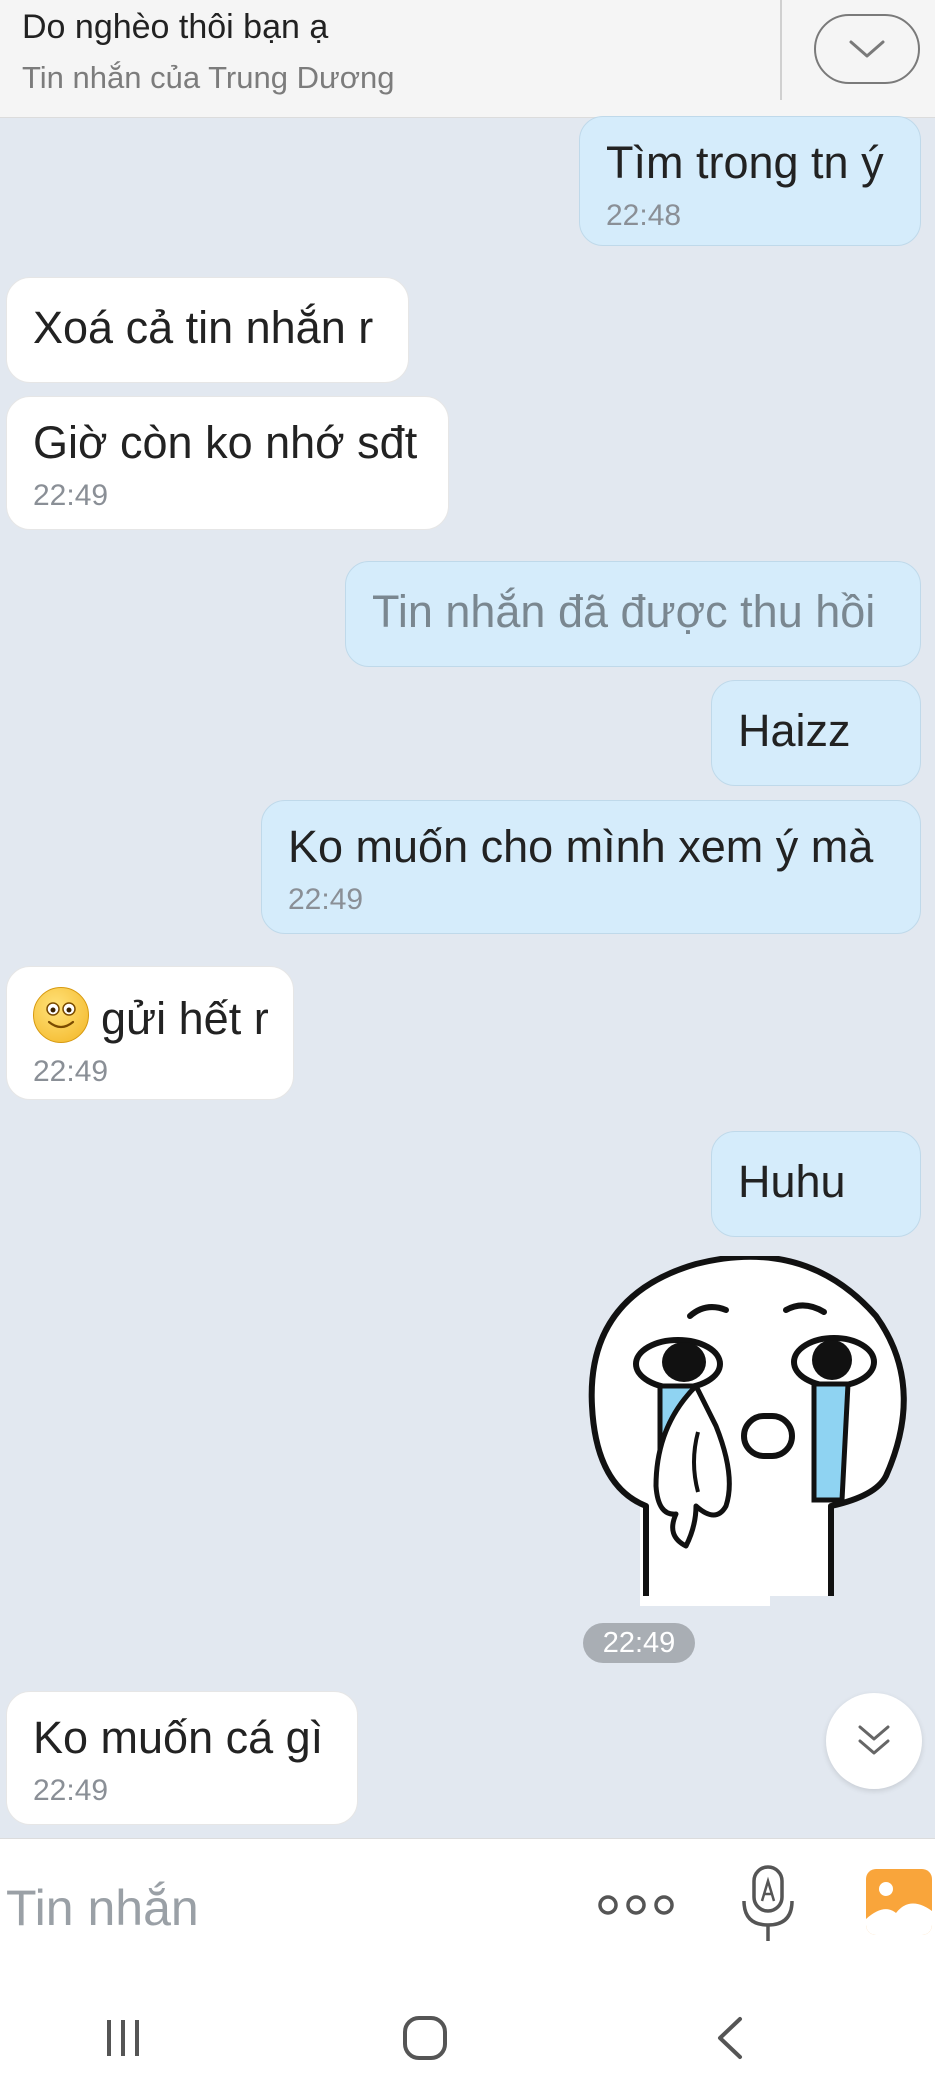 The image size is (935, 2099). I want to click on image-icon, so click(899, 1908).